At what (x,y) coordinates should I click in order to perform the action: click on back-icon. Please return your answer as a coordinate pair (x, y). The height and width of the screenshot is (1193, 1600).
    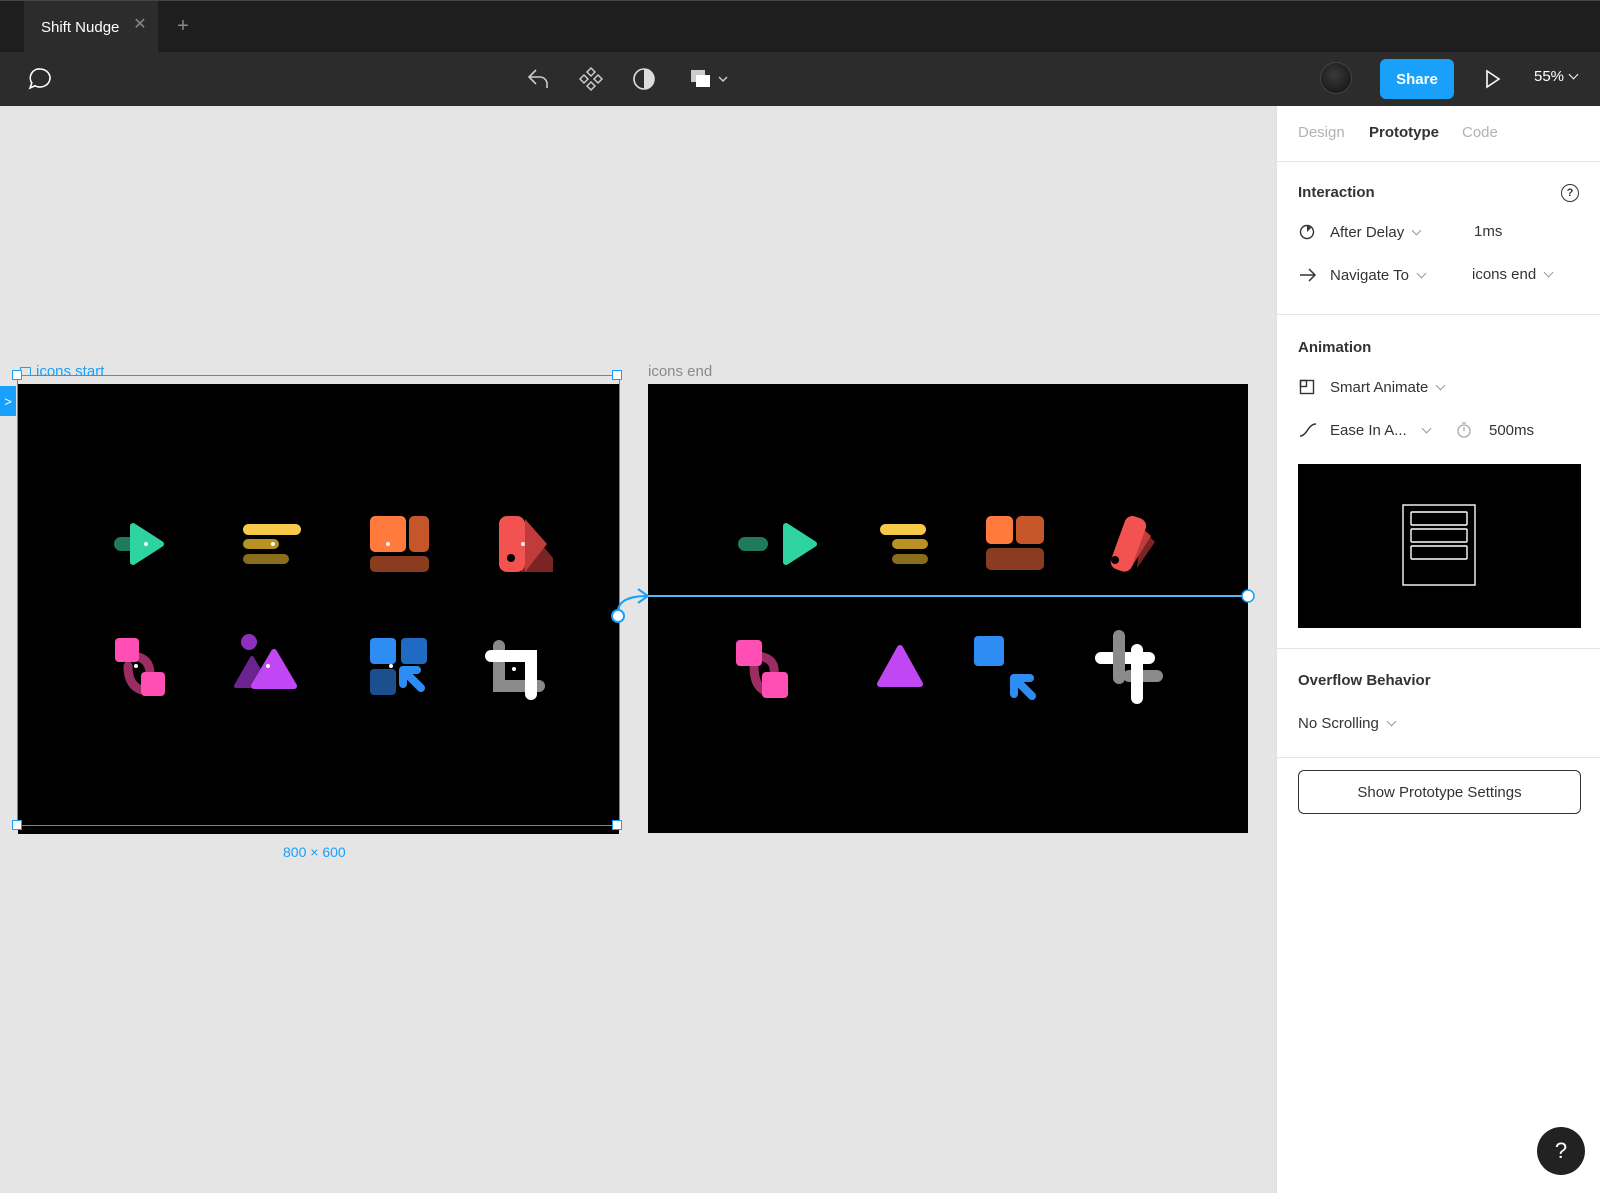
    Looking at the image, I should click on (538, 79).